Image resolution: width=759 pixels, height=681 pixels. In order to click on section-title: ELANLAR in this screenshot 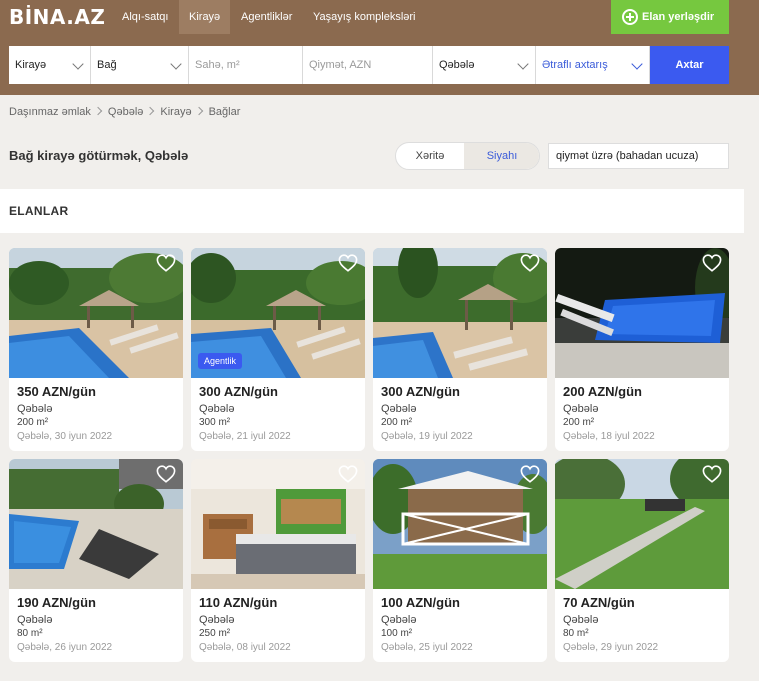, I will do `click(39, 211)`.